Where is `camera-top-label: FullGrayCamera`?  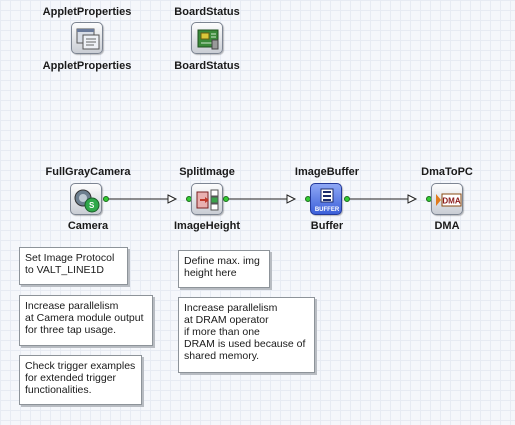
camera-top-label: FullGrayCamera is located at coordinates (88, 172).